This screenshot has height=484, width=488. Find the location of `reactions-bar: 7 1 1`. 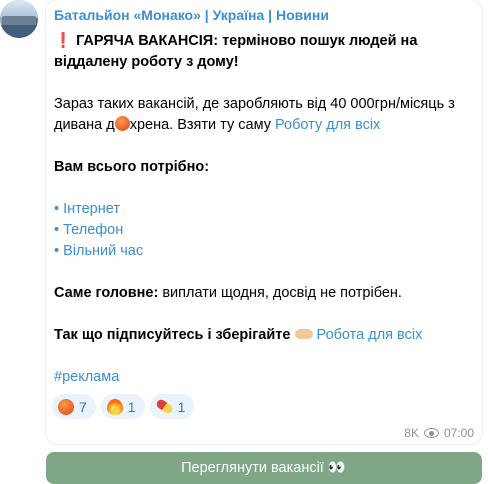

reactions-bar: 7 1 1 is located at coordinates (123, 406).